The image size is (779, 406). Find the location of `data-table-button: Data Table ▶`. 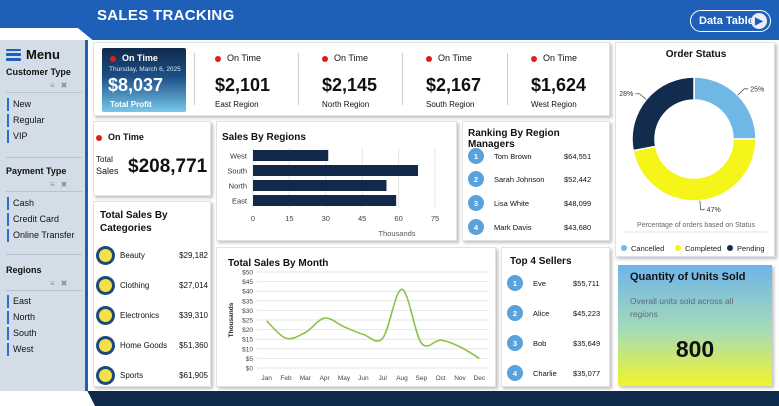

data-table-button: Data Table ▶ is located at coordinates (730, 21).